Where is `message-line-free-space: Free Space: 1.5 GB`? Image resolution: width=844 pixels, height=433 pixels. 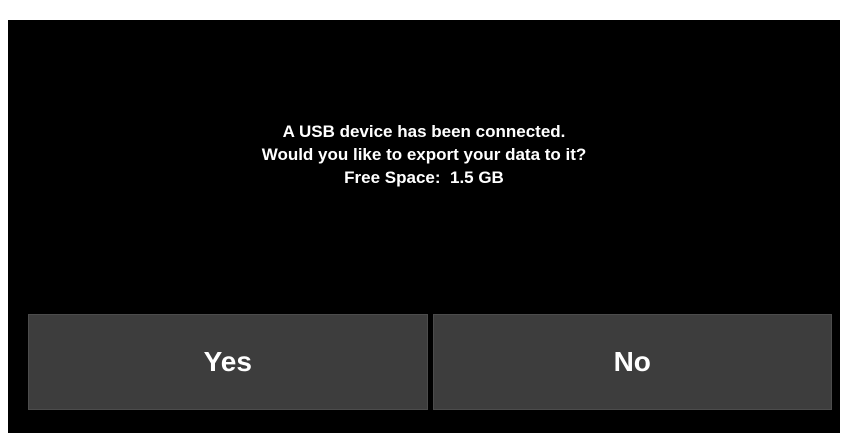
message-line-free-space: Free Space: 1.5 GB is located at coordinates (424, 177).